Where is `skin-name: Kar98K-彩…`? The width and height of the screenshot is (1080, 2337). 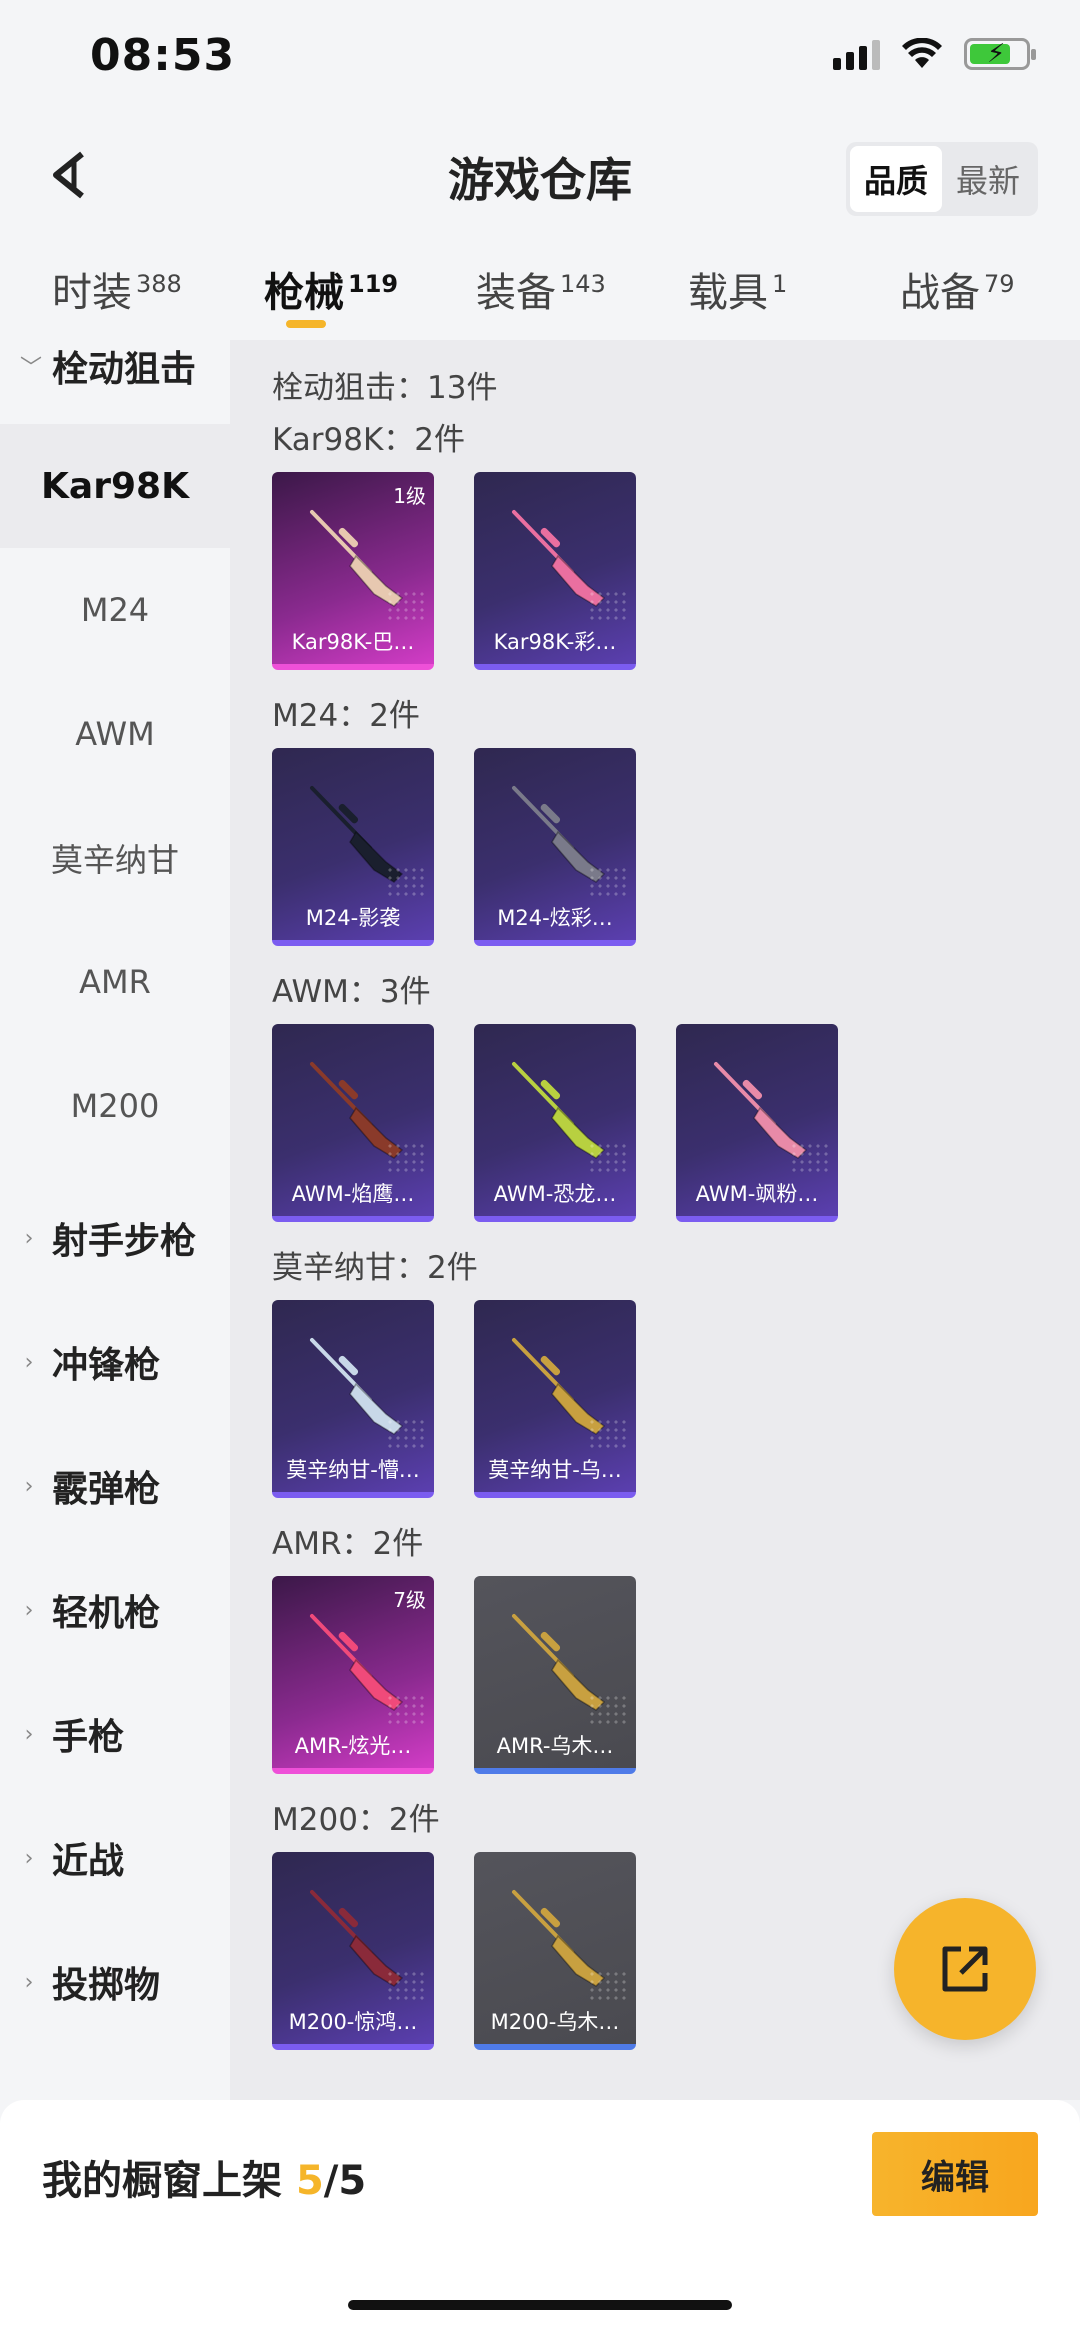
skin-name: Kar98K-彩… is located at coordinates (555, 642).